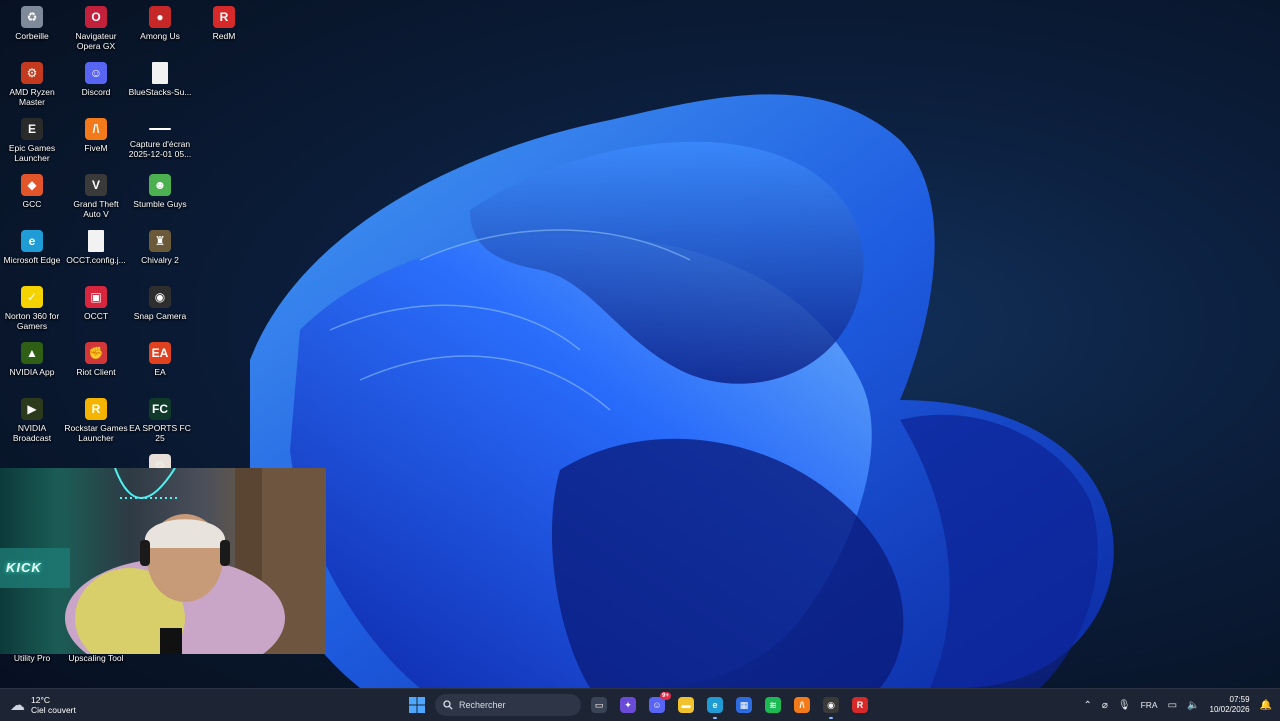  Describe the element at coordinates (96, 209) in the screenshot. I see `desktop-icon-label: Grand Theft Auto V` at that location.